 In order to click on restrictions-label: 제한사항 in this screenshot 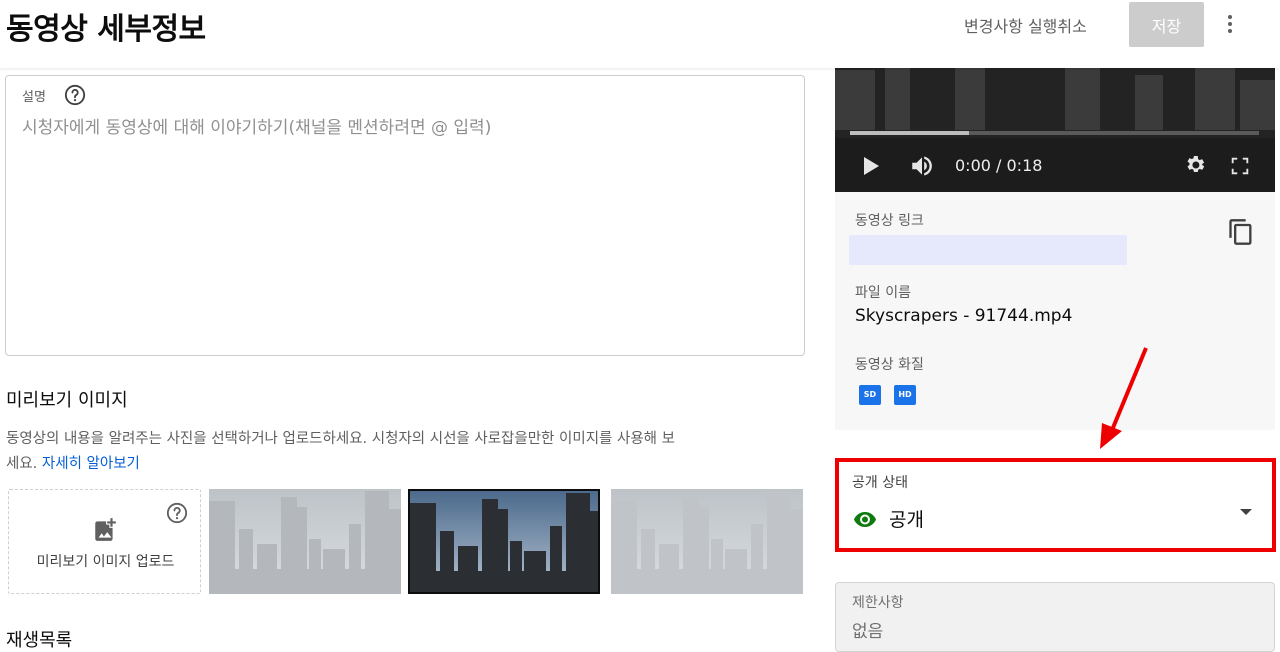, I will do `click(878, 603)`.